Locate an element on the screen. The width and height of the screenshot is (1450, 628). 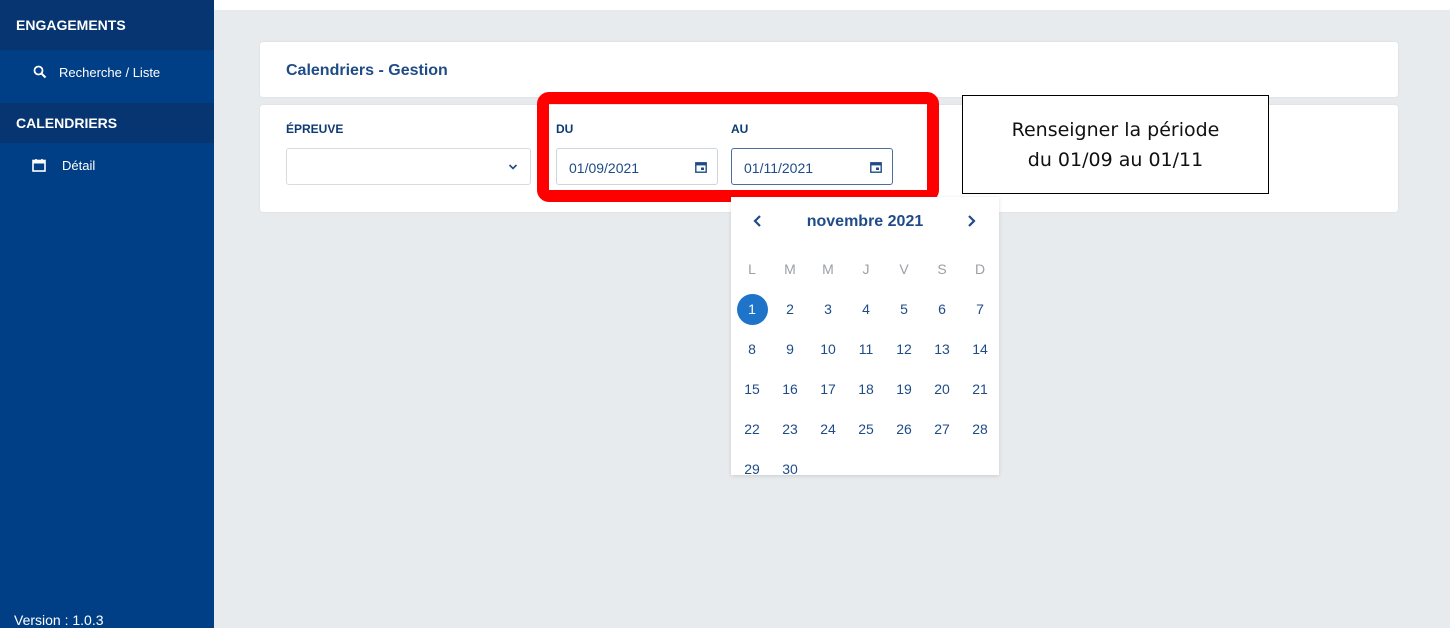
sidebar-item-recherche-liste: Recherche / Liste is located at coordinates (107, 72).